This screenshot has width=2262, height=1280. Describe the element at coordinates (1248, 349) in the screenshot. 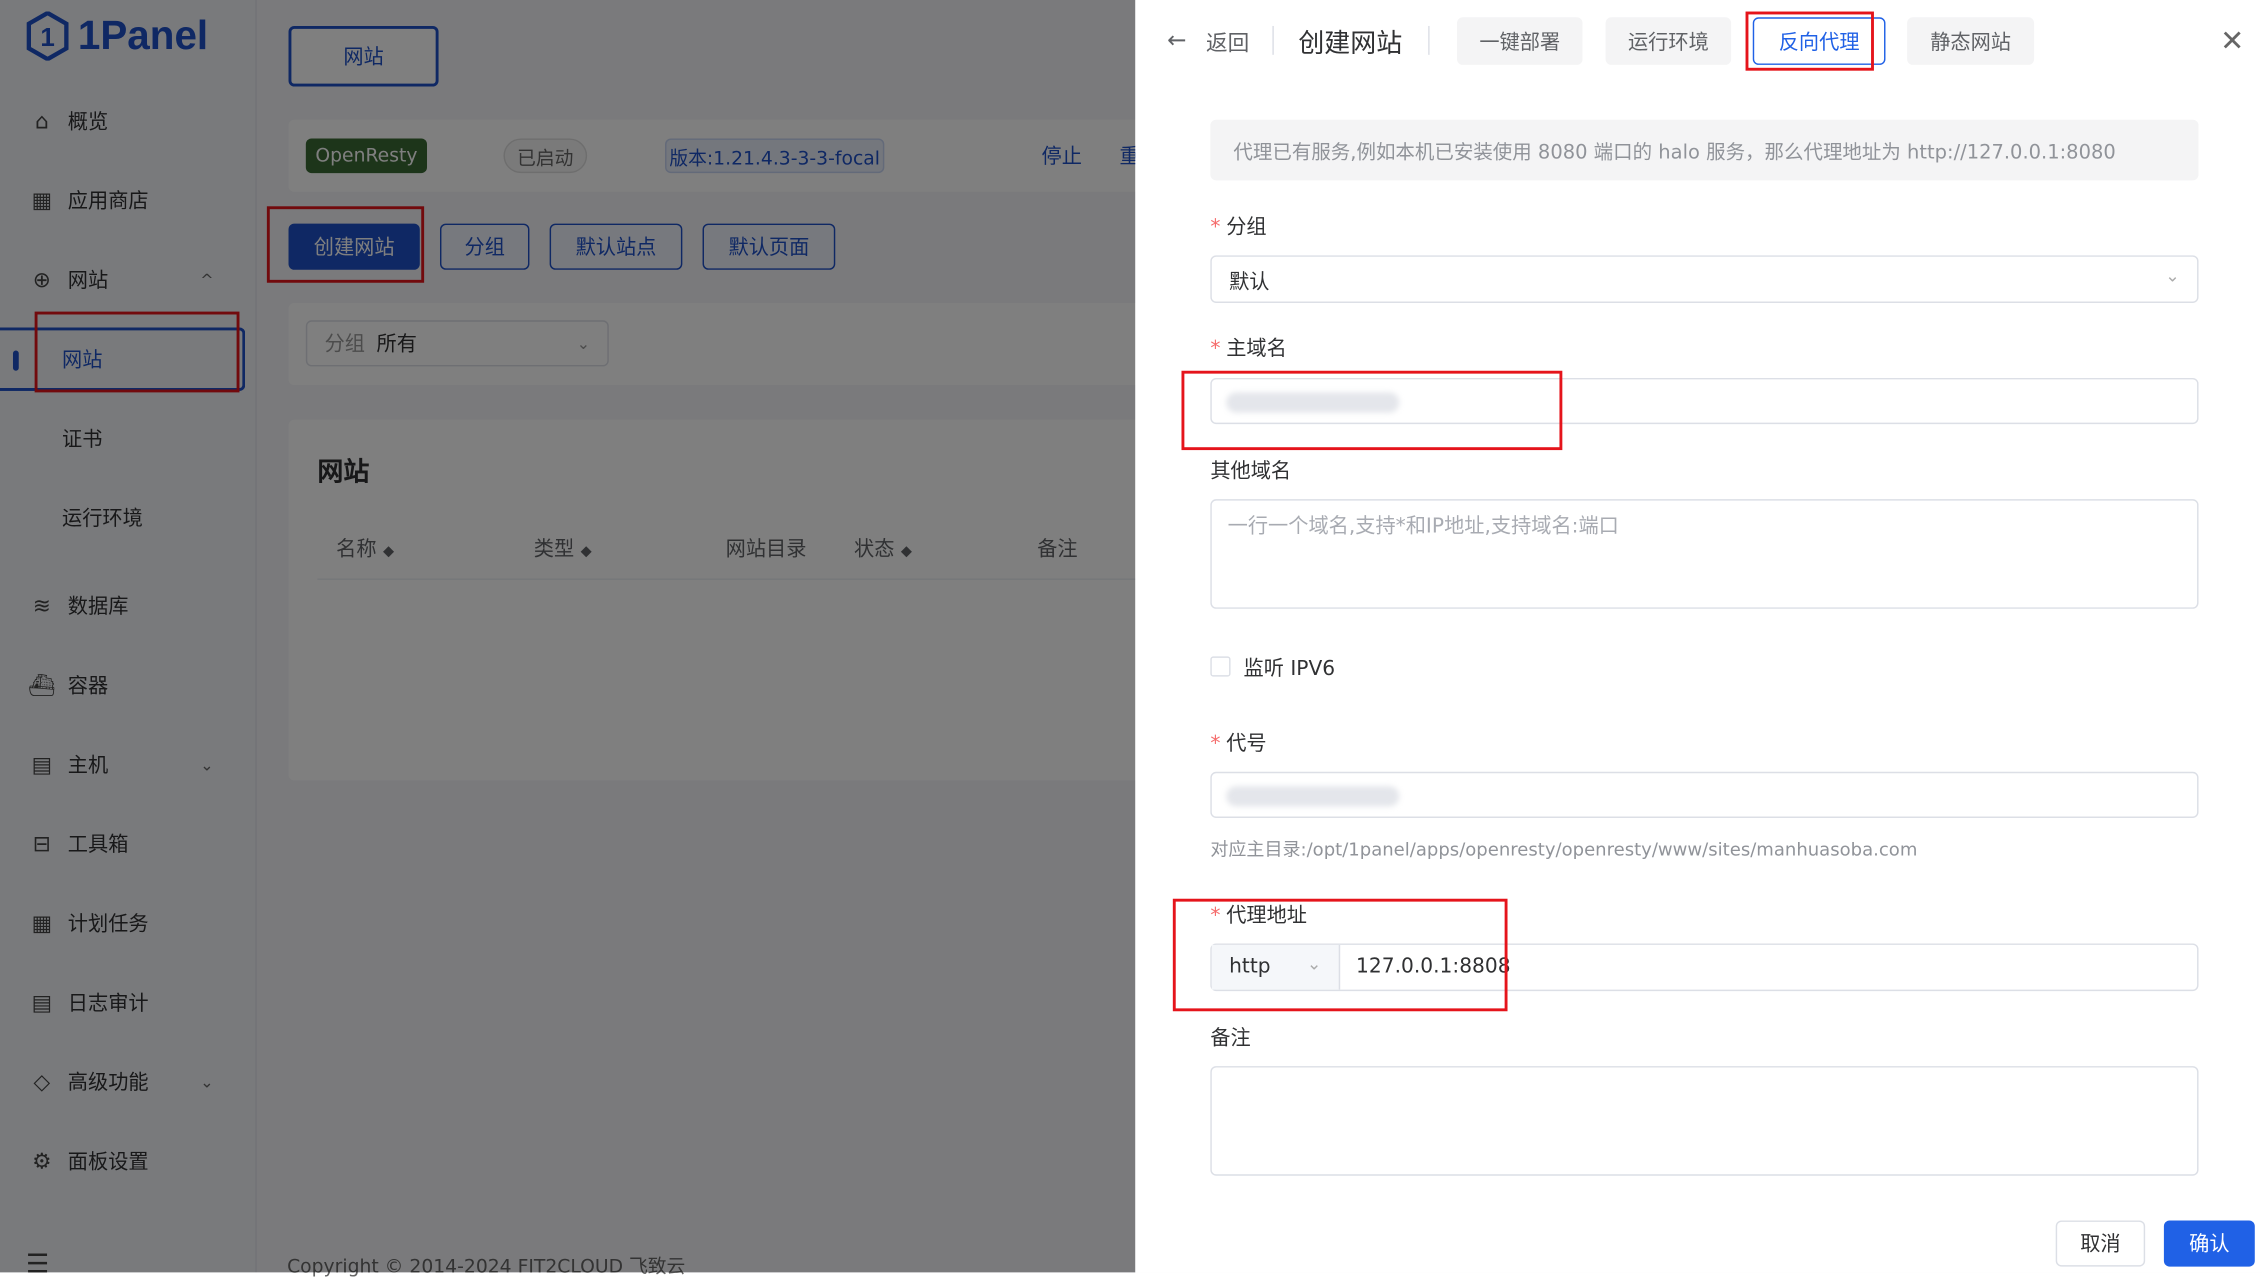

I see `primary-domain-label: * 主域名` at that location.